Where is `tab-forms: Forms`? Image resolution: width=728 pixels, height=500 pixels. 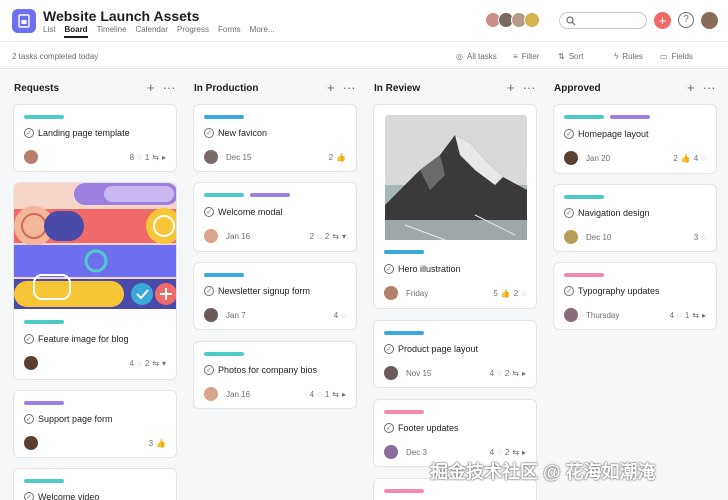
tab-forms: Forms is located at coordinates (229, 31).